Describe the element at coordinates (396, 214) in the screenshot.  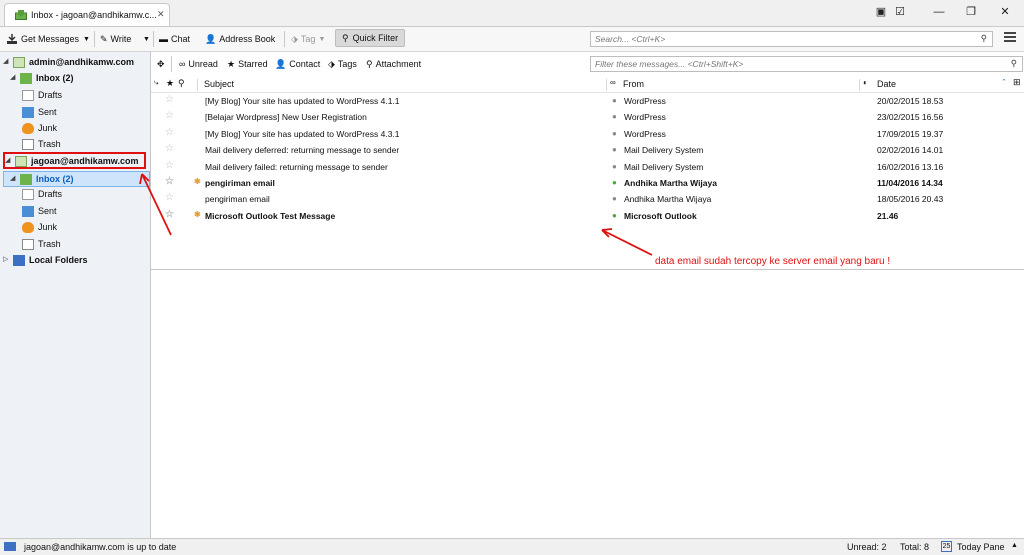
I see `annotation-arrows` at that location.